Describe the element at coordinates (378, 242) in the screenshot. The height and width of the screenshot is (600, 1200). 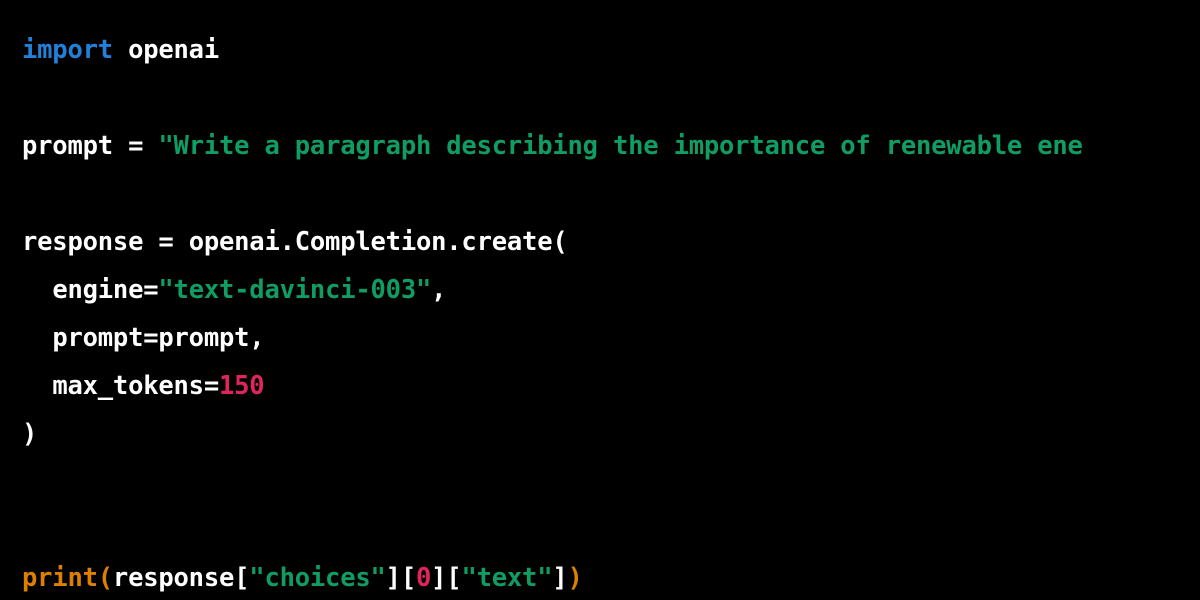
I see `code-token-plain: openai.Completion.create(` at that location.